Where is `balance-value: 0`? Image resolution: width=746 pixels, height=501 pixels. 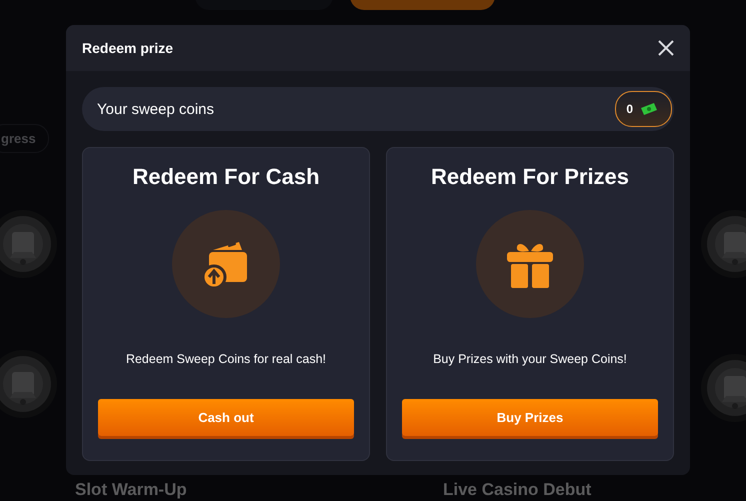
balance-value: 0 is located at coordinates (629, 109).